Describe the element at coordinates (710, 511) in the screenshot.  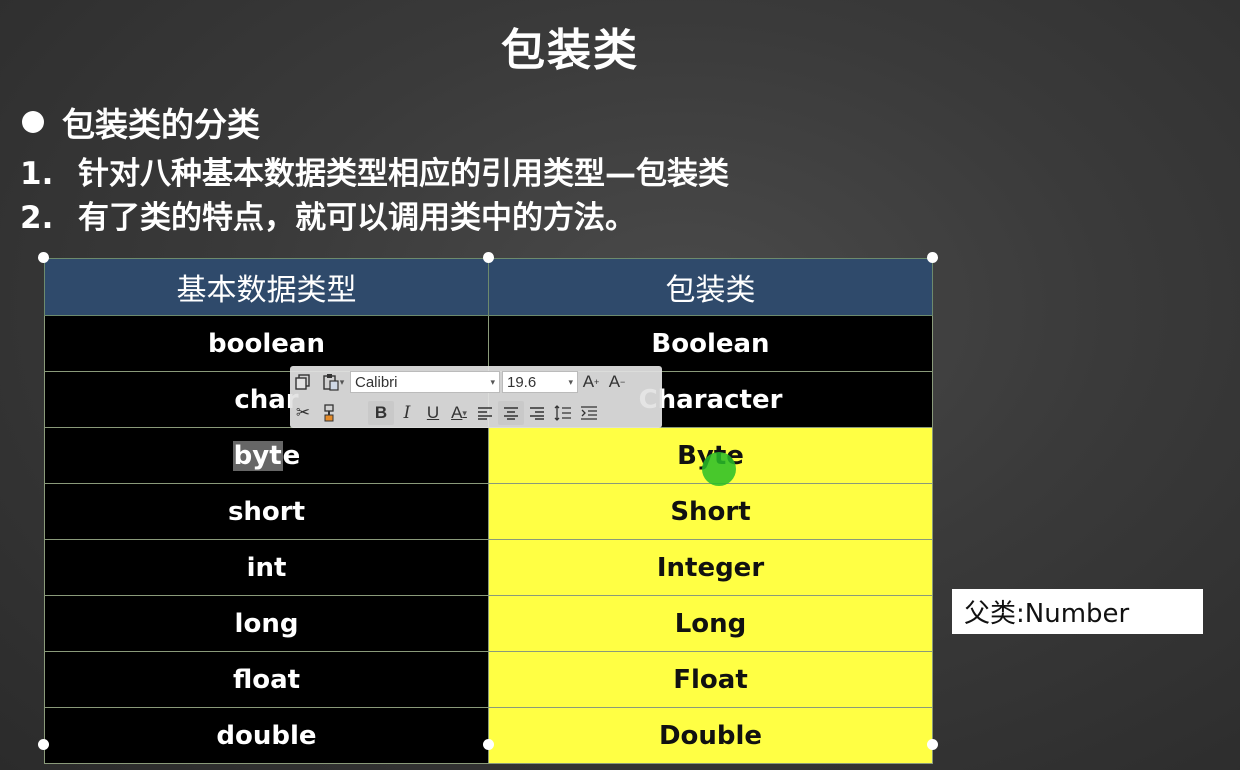
I see `cell-wrapper: Short` at that location.